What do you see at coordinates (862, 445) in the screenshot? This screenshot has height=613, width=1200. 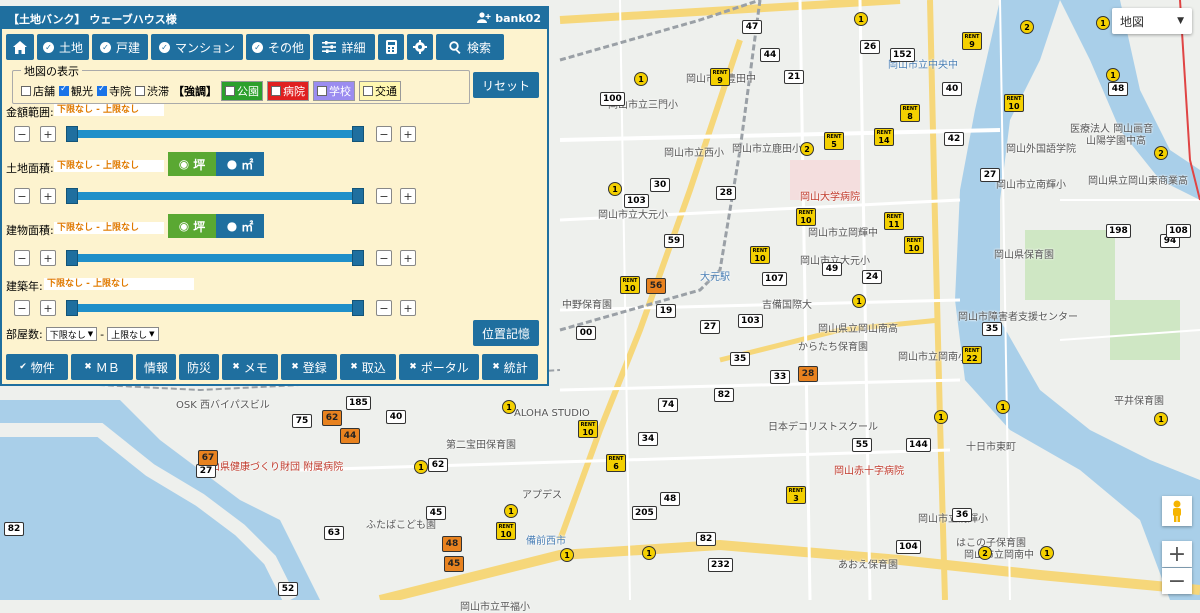 I see `property-marker: 55` at bounding box center [862, 445].